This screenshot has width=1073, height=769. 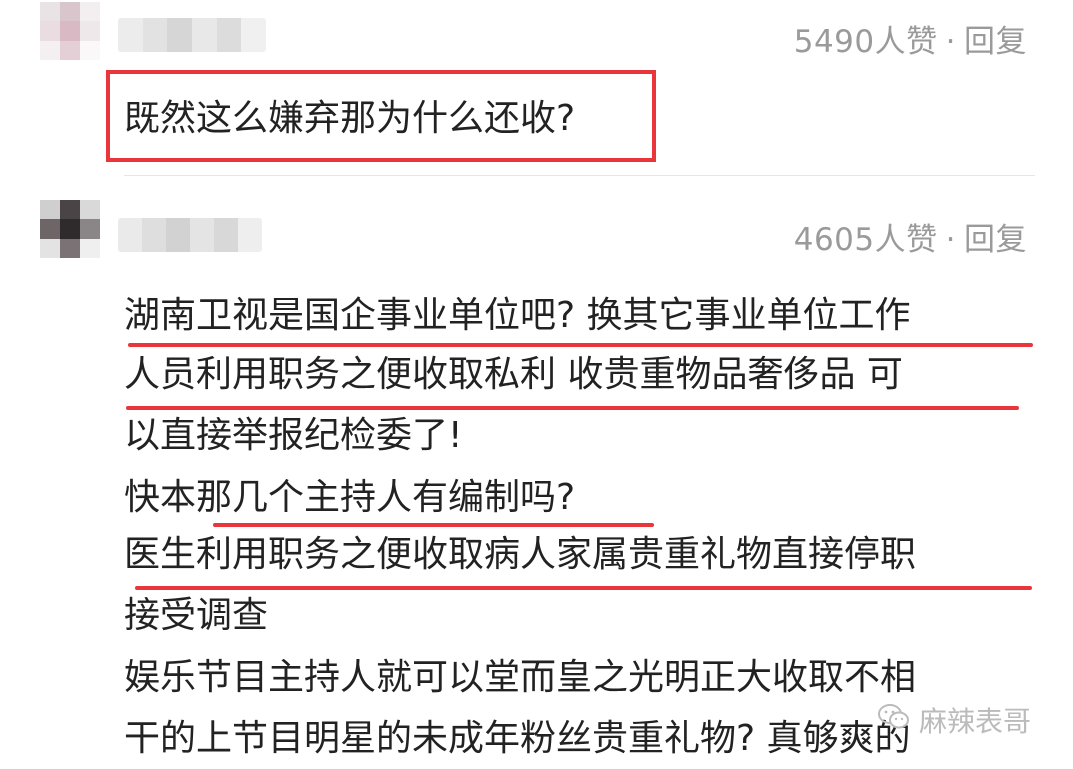 What do you see at coordinates (350, 497) in the screenshot?
I see `comment-line: 快本那几个主持人有编制吗?` at bounding box center [350, 497].